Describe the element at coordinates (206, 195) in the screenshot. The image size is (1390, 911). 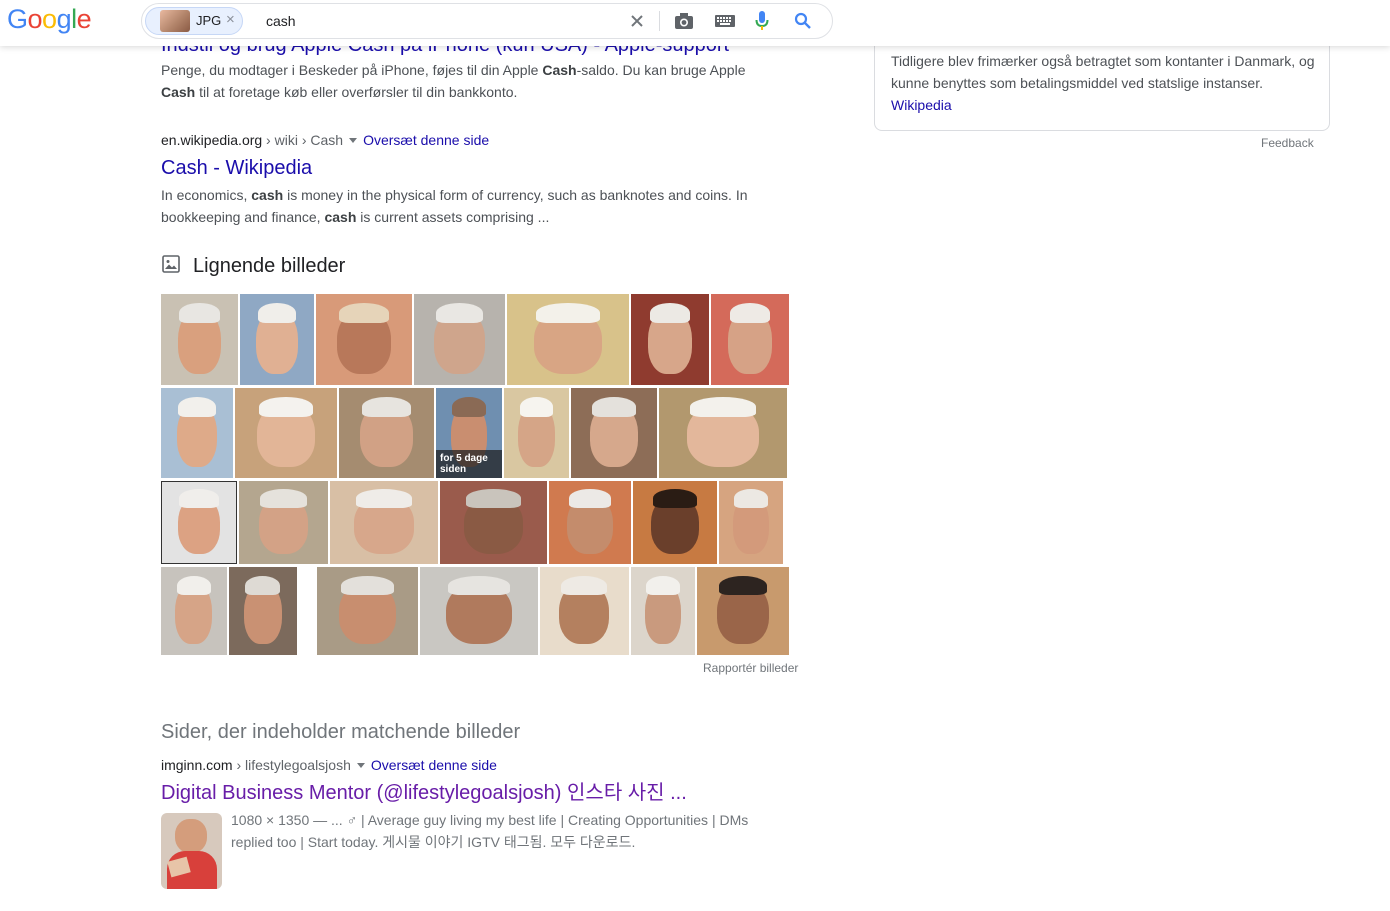
I see `snippet-text: In economics,` at that location.